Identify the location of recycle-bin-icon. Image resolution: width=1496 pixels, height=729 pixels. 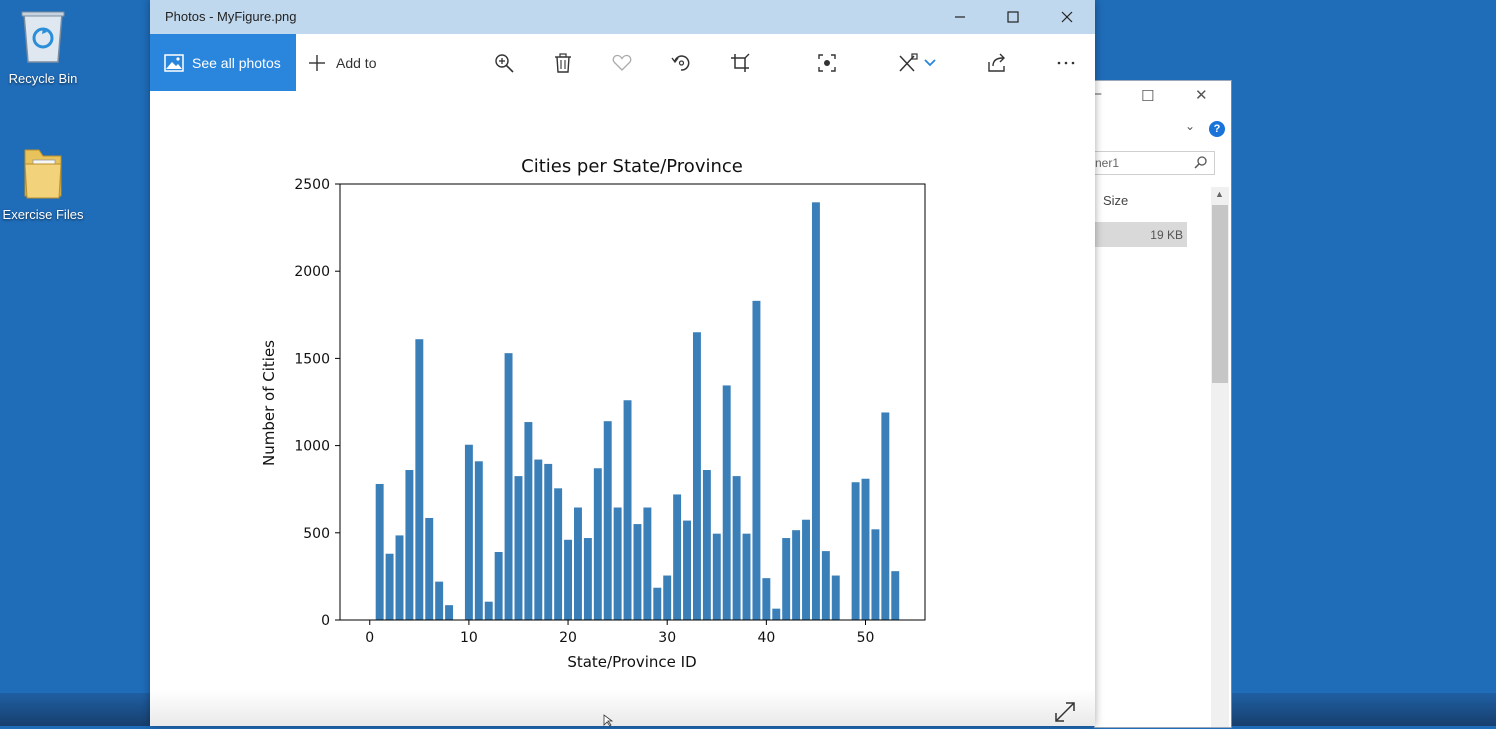
(44, 36).